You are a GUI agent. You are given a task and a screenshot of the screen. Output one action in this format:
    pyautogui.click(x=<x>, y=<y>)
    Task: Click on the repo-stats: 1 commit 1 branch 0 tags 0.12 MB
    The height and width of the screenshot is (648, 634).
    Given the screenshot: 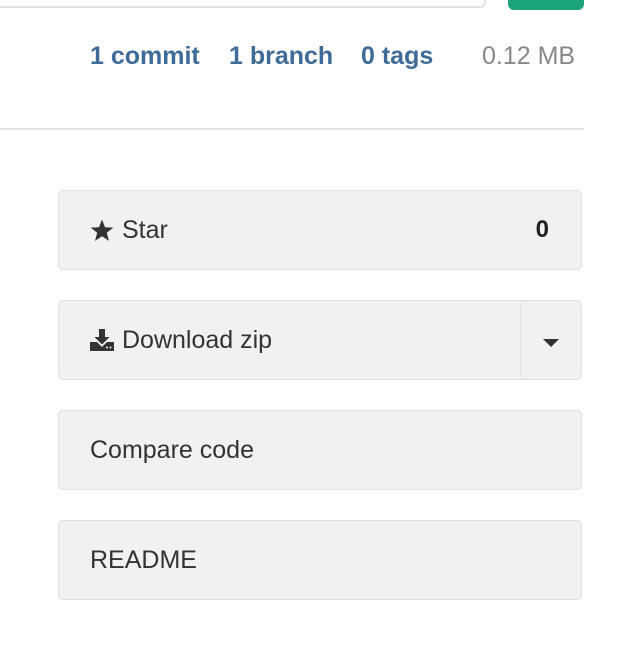 What is the action you would take?
    pyautogui.click(x=317, y=59)
    